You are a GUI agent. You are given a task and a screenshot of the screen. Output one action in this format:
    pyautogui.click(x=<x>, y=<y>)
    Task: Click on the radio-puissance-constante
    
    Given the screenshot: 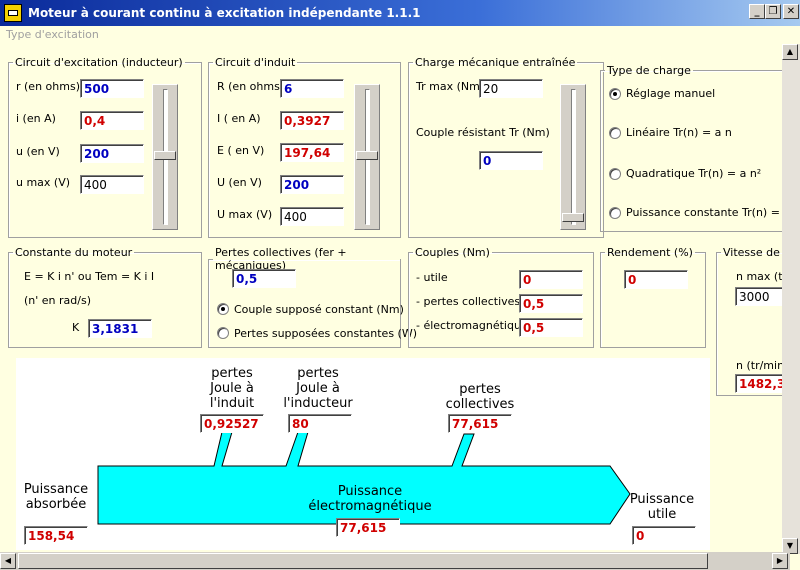 What is the action you would take?
    pyautogui.click(x=615, y=213)
    